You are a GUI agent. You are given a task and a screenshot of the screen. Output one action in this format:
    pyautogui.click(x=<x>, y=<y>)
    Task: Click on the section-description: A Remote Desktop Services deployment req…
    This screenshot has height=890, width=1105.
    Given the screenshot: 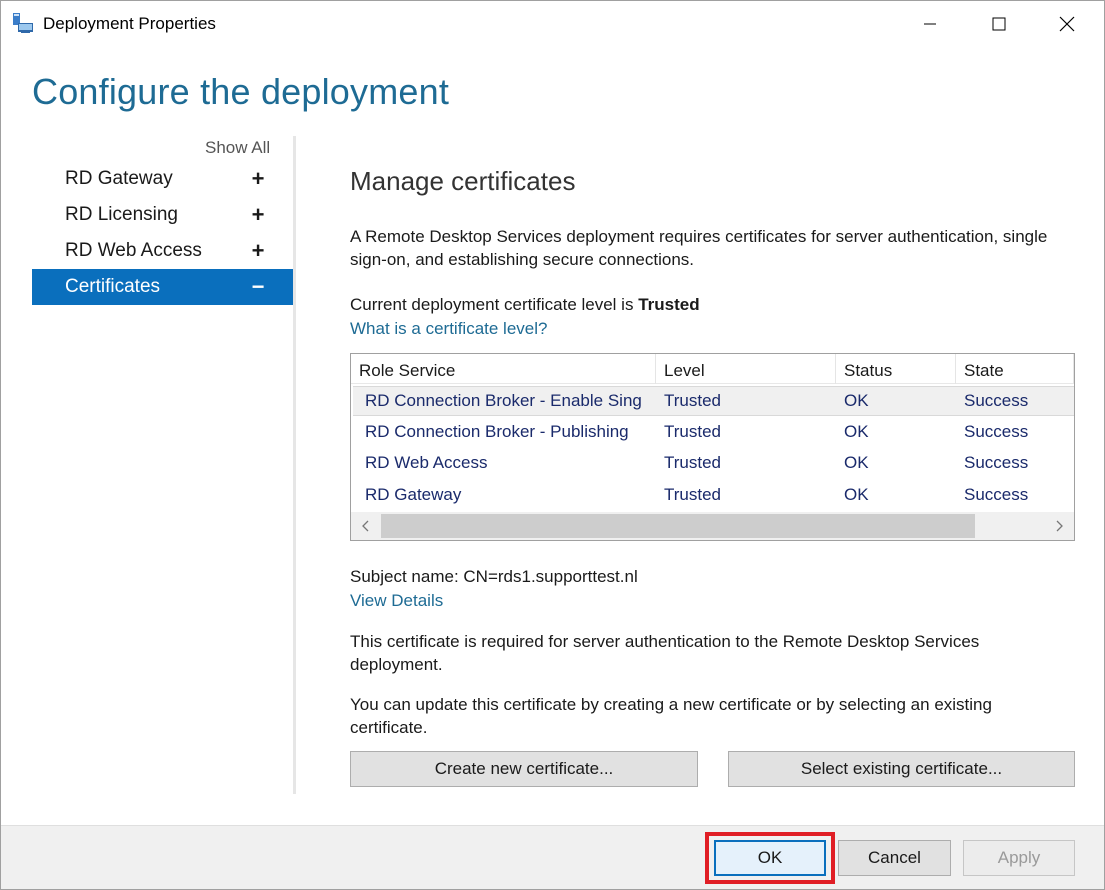 What is the action you would take?
    pyautogui.click(x=699, y=248)
    